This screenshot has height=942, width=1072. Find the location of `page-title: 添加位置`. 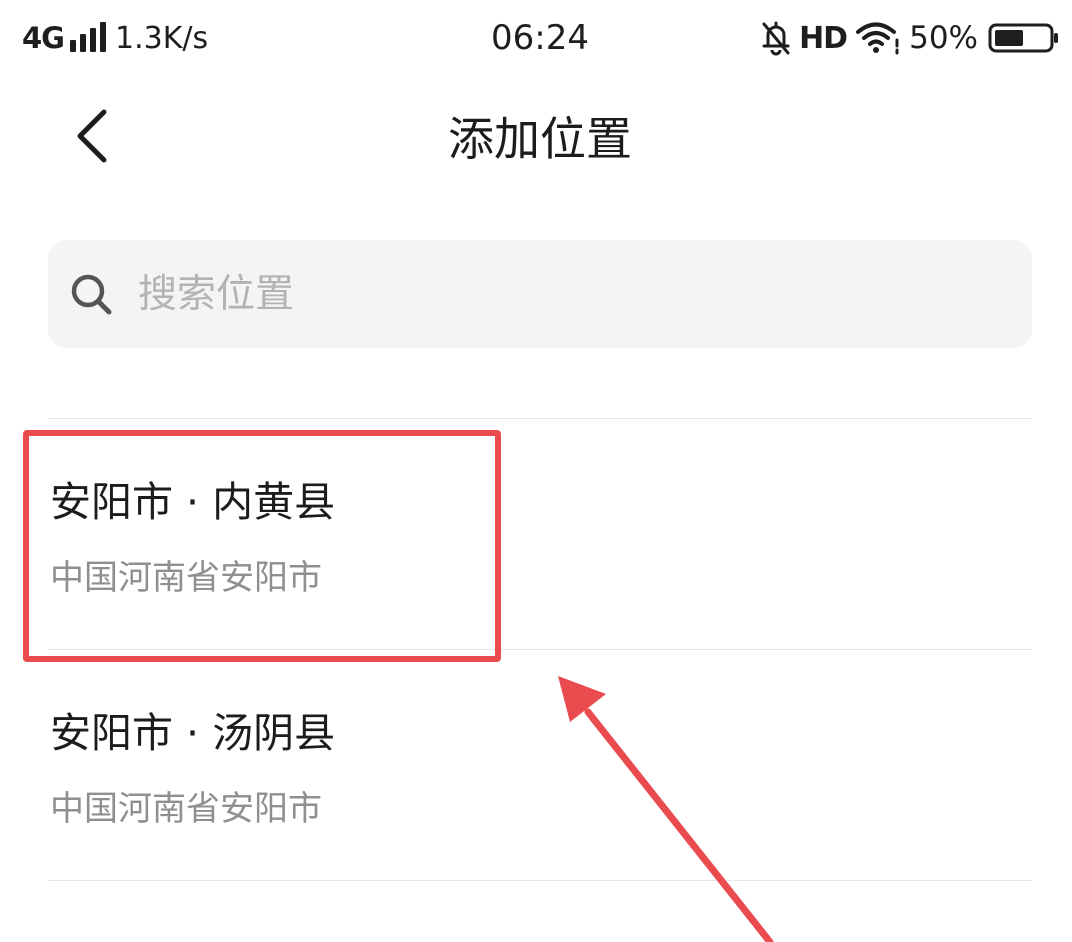

page-title: 添加位置 is located at coordinates (540, 139).